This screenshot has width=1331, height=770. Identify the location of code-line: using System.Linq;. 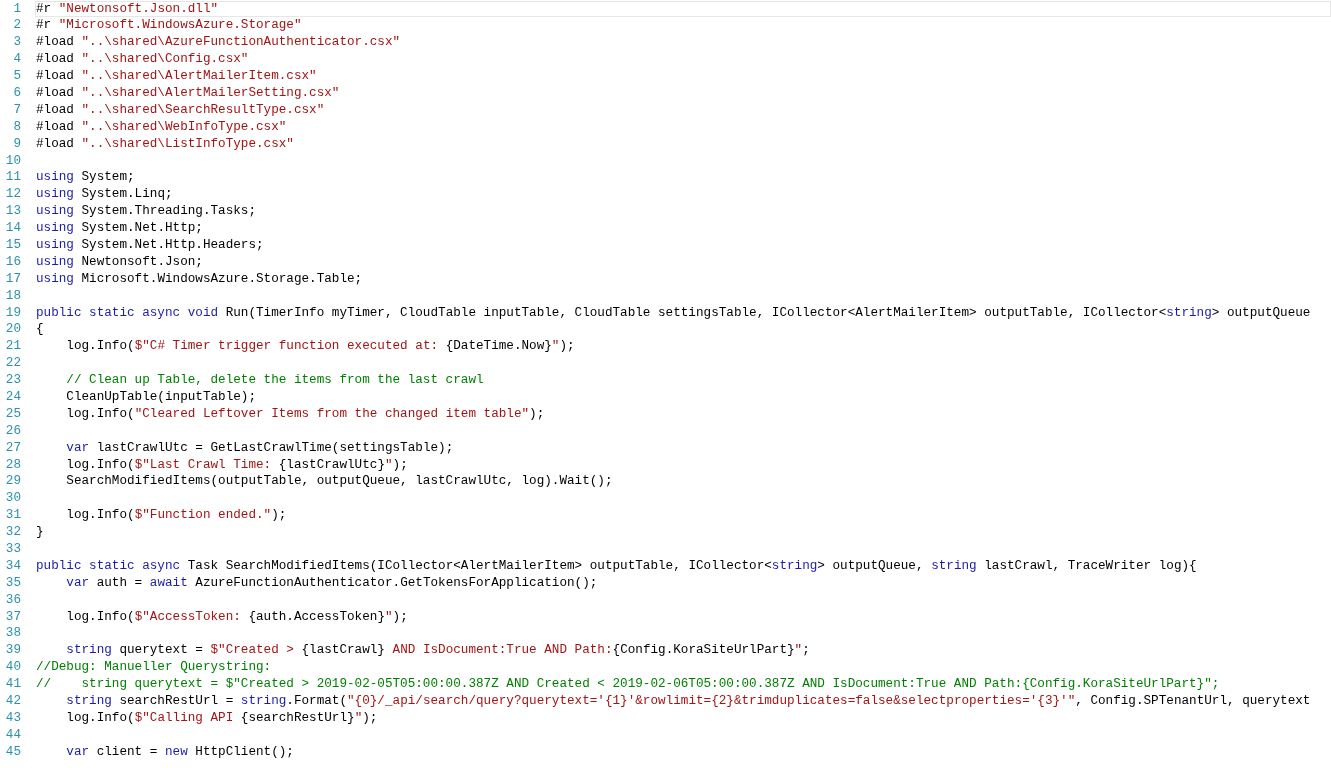
(104, 194).